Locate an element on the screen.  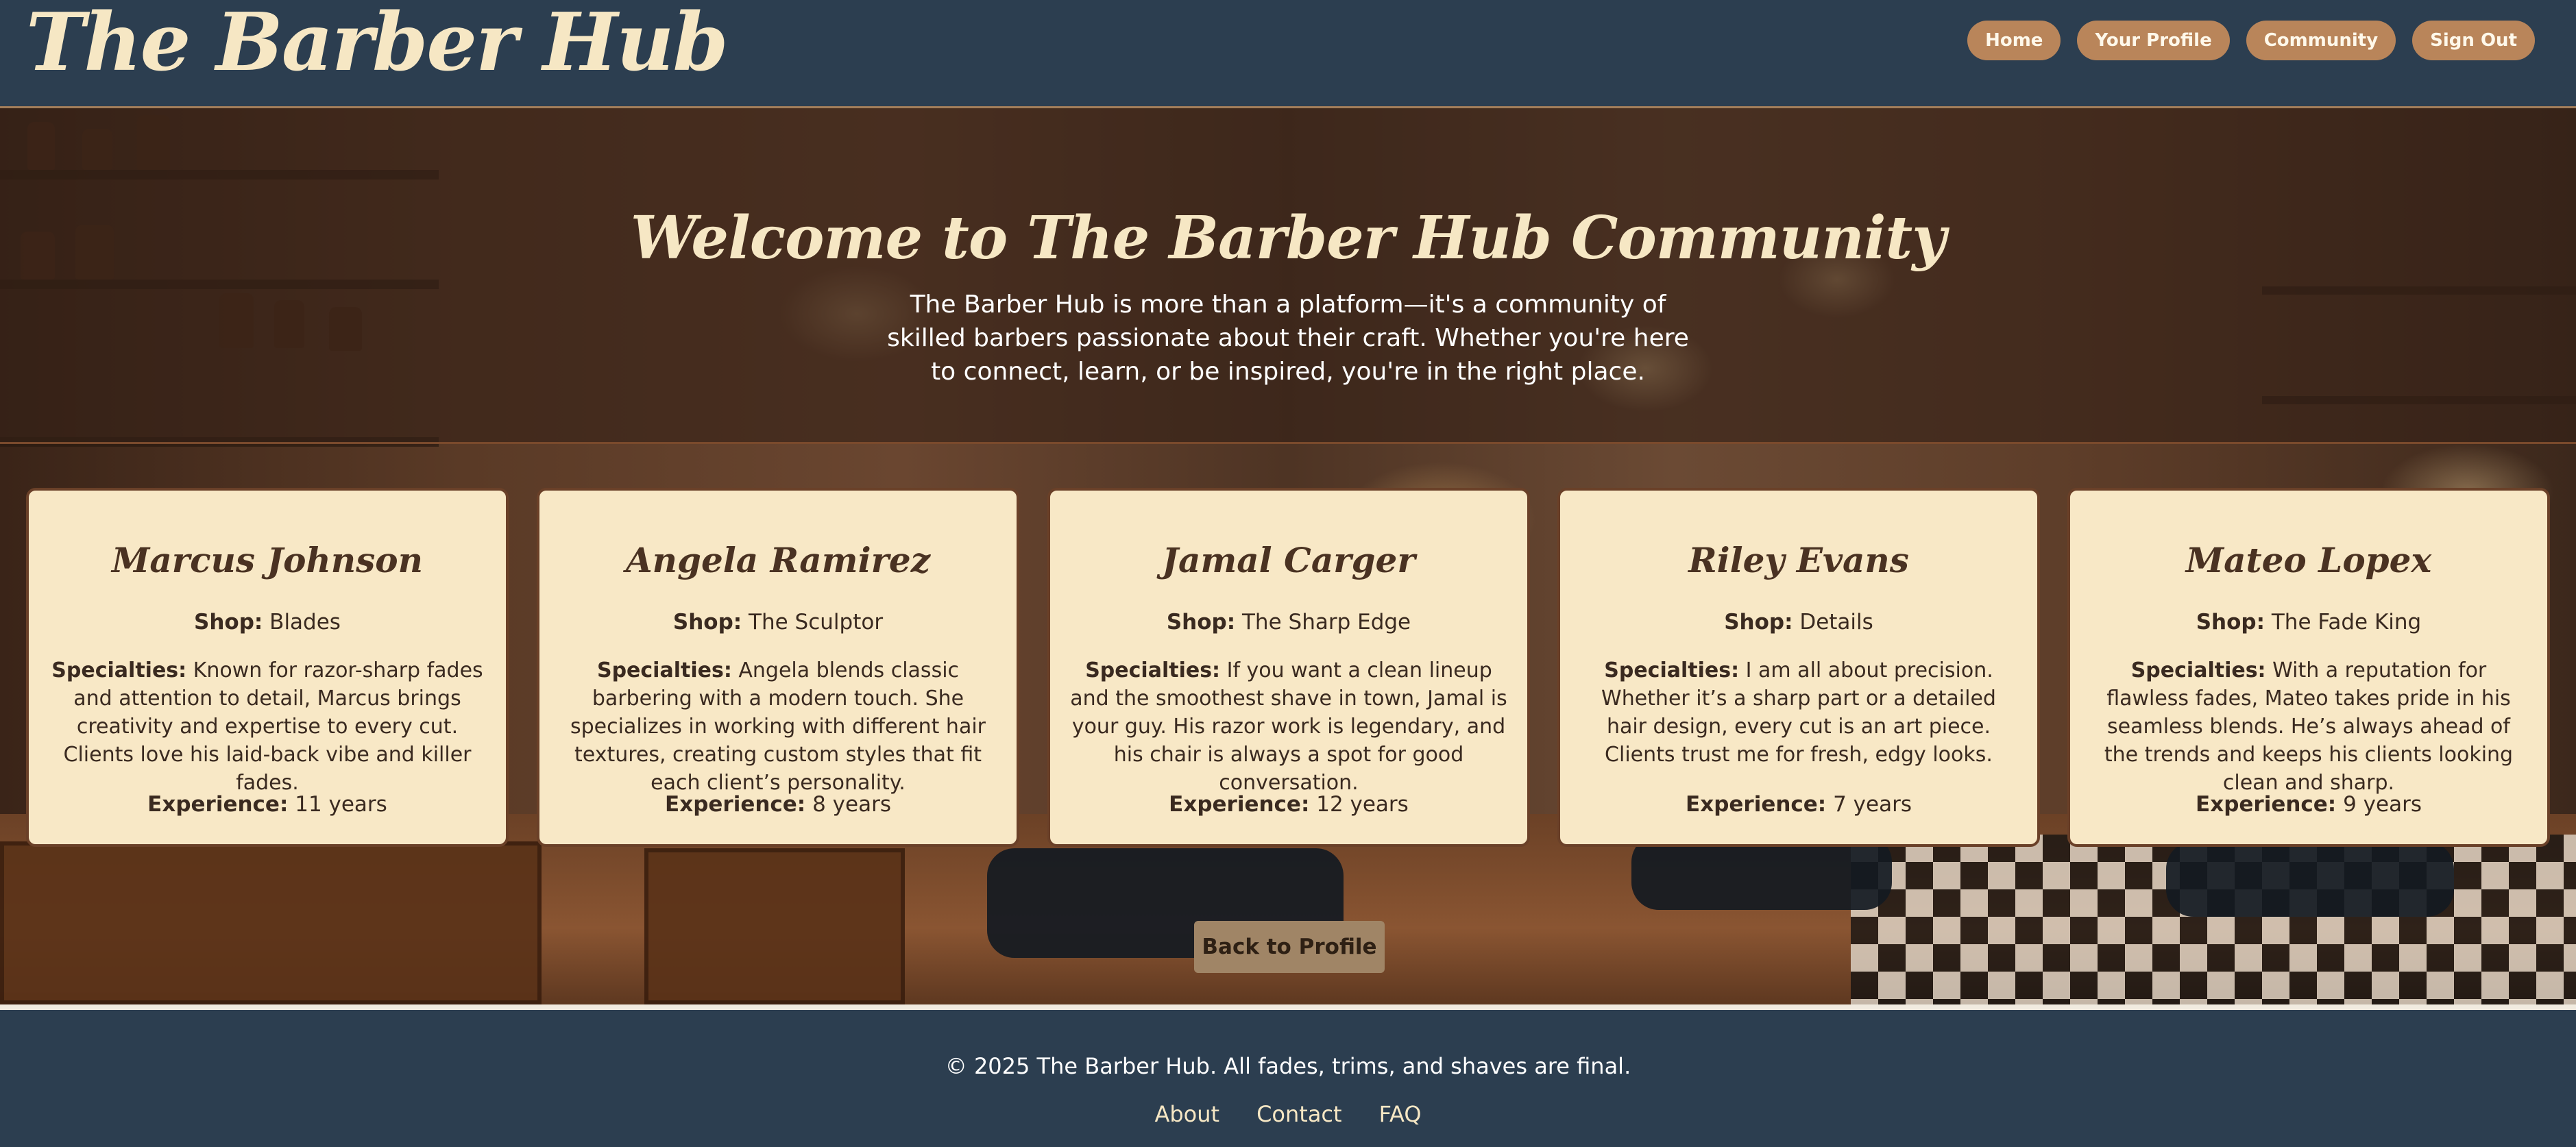
shop-value: The Sculptor is located at coordinates (816, 622).